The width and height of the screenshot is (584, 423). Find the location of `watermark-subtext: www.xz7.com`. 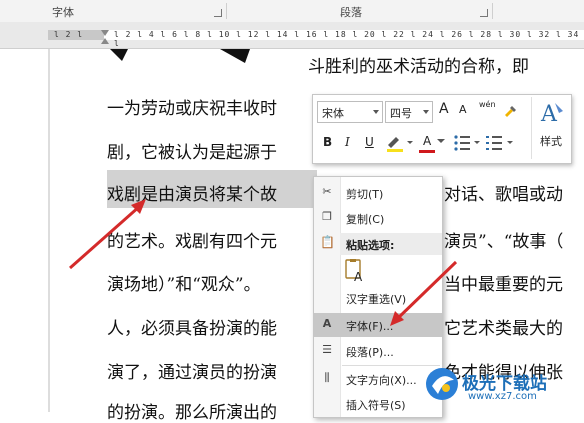

watermark-subtext: www.xz7.com is located at coordinates (502, 396).